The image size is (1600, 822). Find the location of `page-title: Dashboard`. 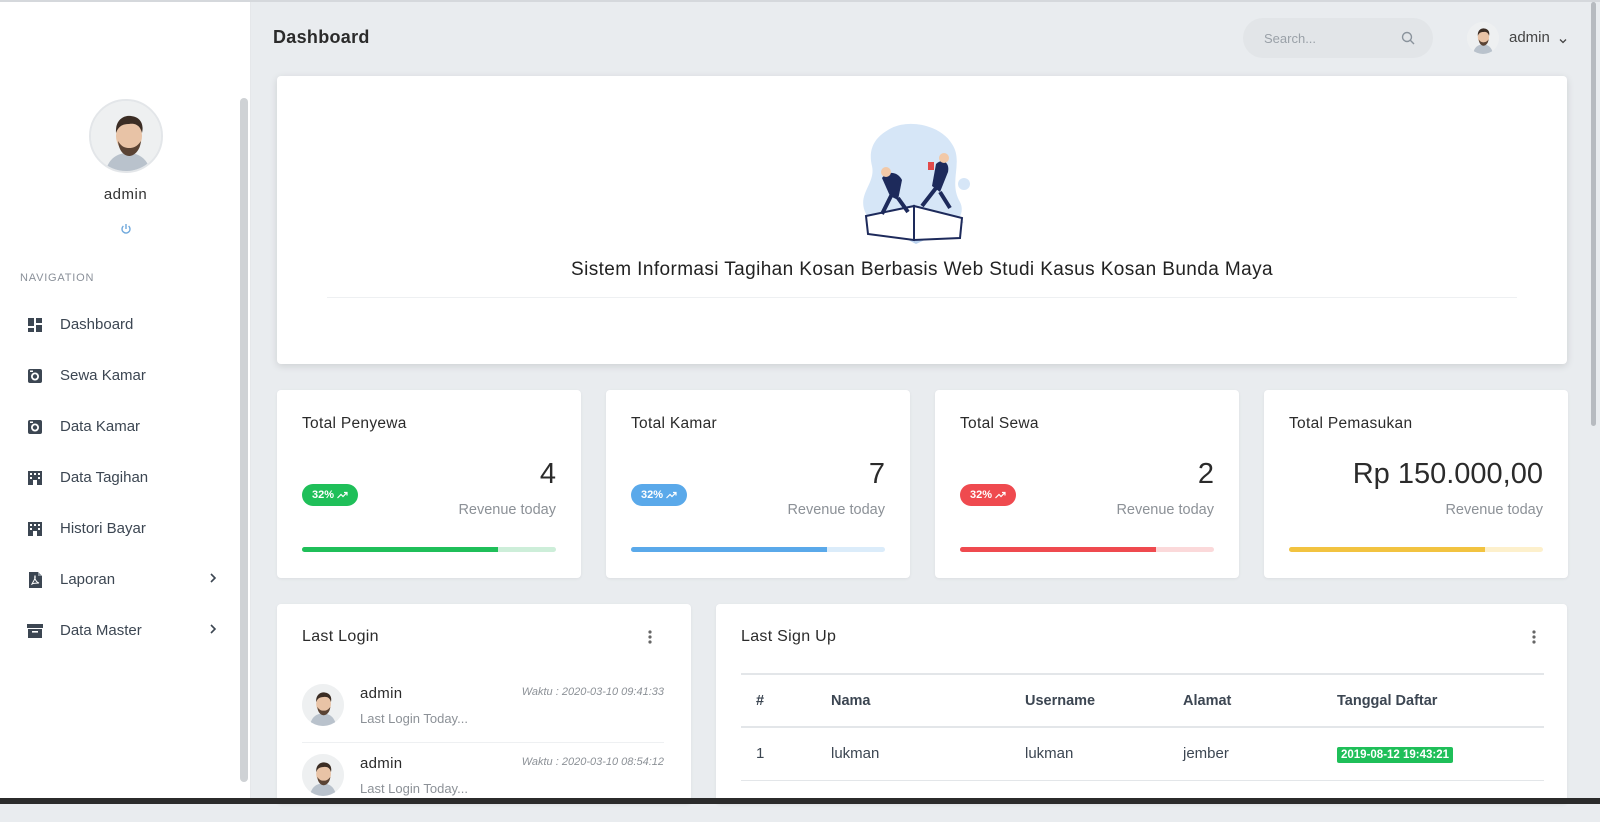

page-title: Dashboard is located at coordinates (321, 37).